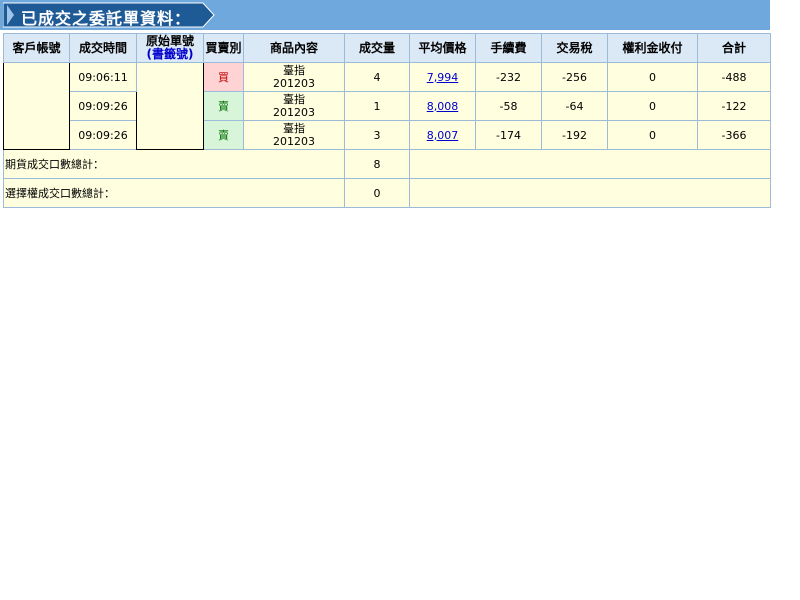  What do you see at coordinates (103, 77) in the screenshot?
I see `time-cell: 09:06:11` at bounding box center [103, 77].